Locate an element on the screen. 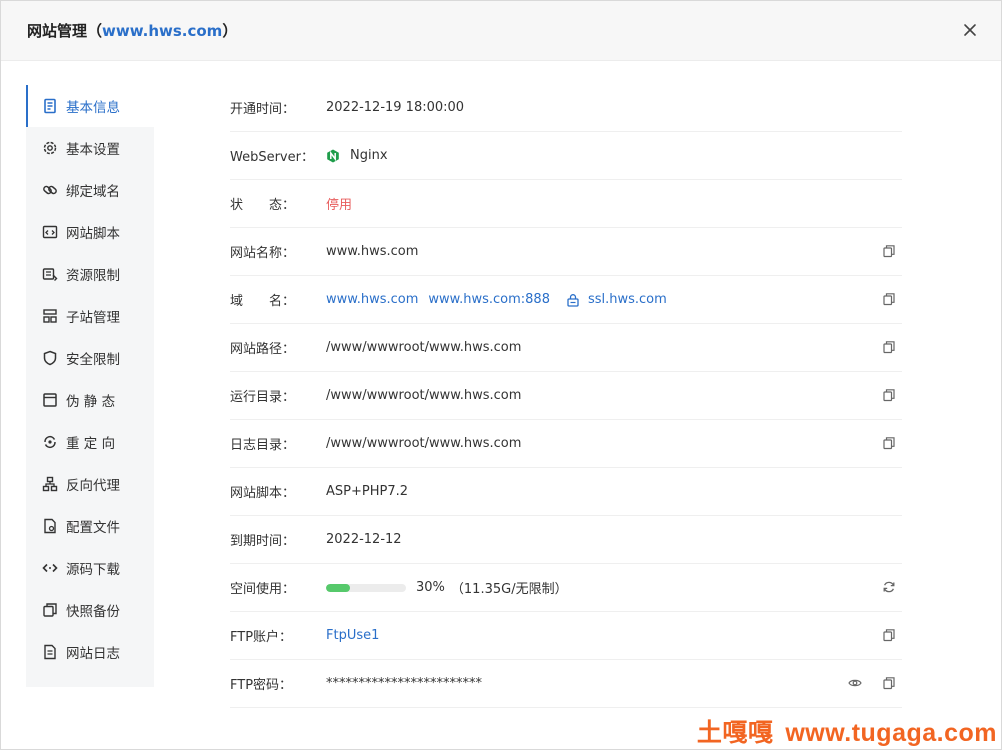 The height and width of the screenshot is (750, 1002). space-progress-bar is located at coordinates (366, 587).